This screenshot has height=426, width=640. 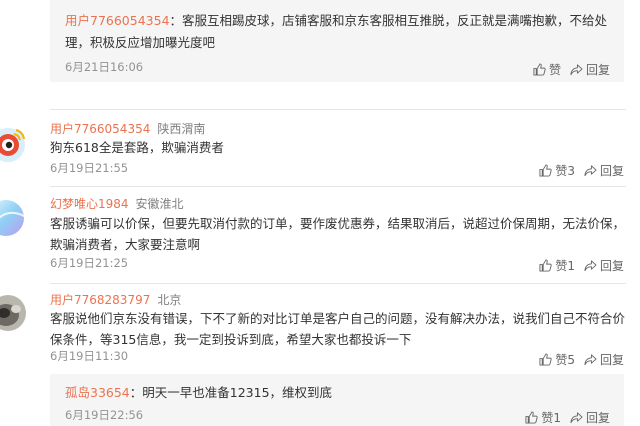 I want to click on reply-timestamp: 6月21日16:06, so click(x=104, y=67).